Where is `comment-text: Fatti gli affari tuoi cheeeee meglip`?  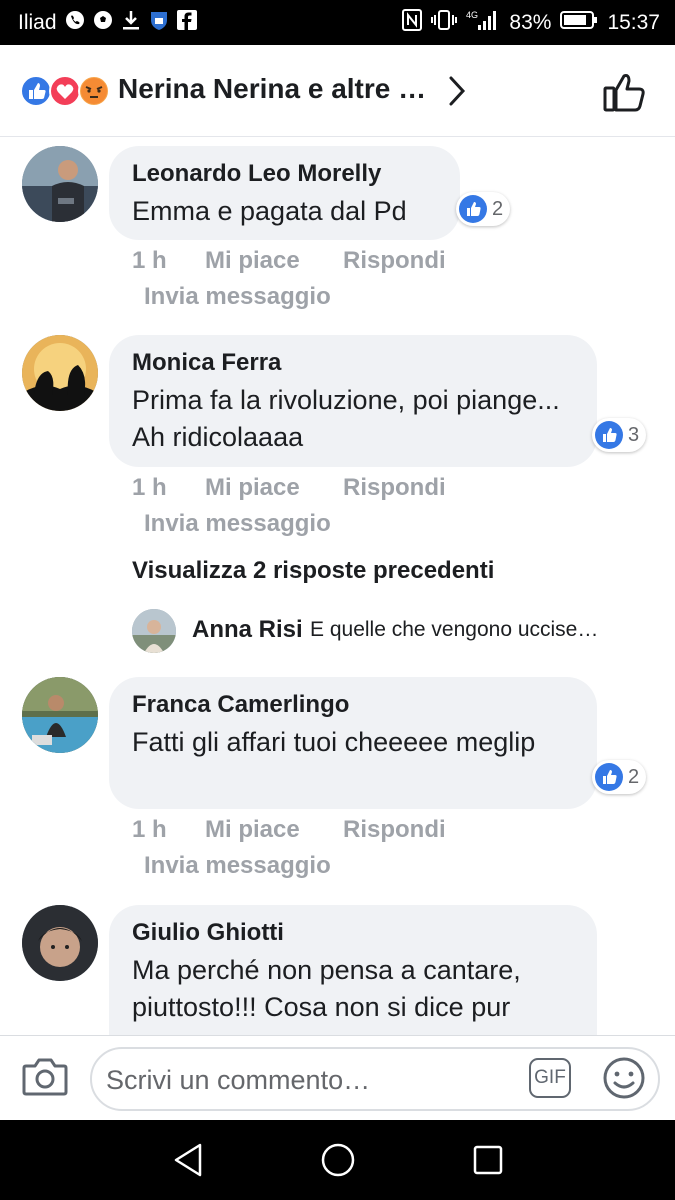 comment-text: Fatti gli affari tuoi cheeeee meglip is located at coordinates (334, 742).